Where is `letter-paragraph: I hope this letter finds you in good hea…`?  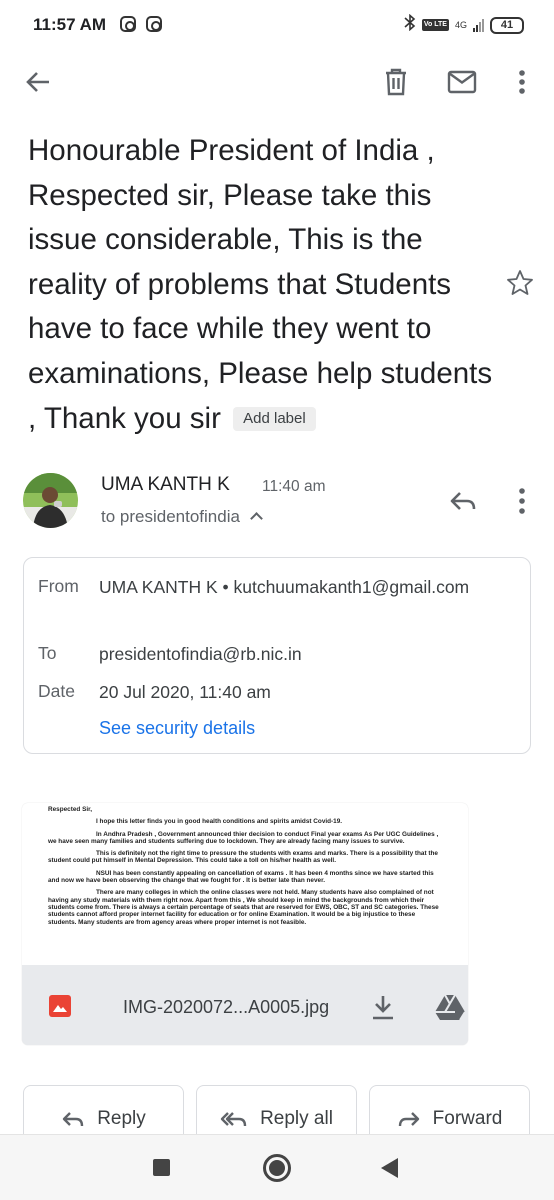 letter-paragraph: I hope this letter finds you in good hea… is located at coordinates (219, 822).